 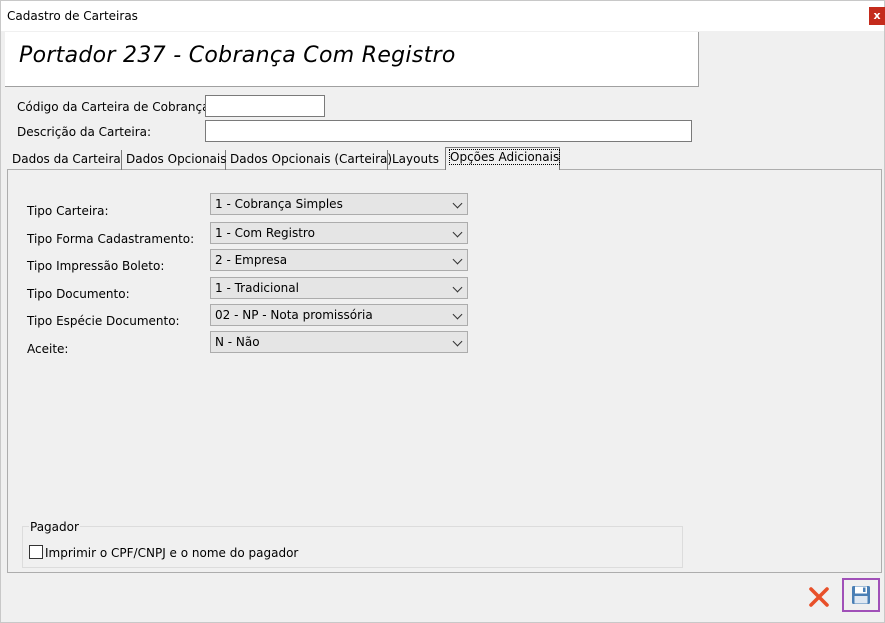 I want to click on window-title: Cadastro de Carteiras, so click(x=72, y=16).